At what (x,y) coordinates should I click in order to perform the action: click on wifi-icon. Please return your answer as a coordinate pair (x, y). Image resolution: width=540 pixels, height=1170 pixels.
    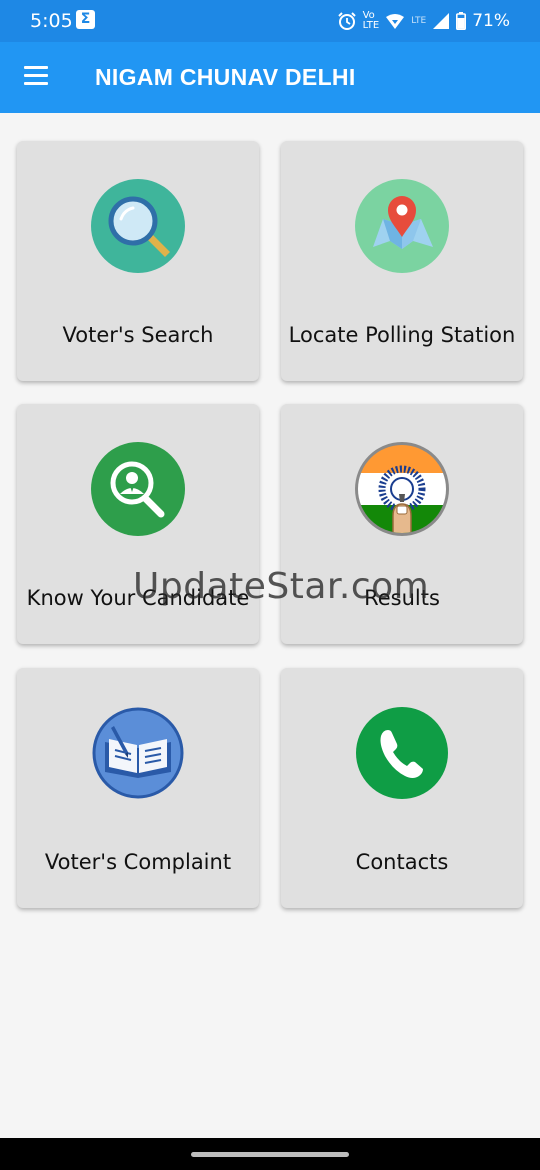
    Looking at the image, I should click on (395, 21).